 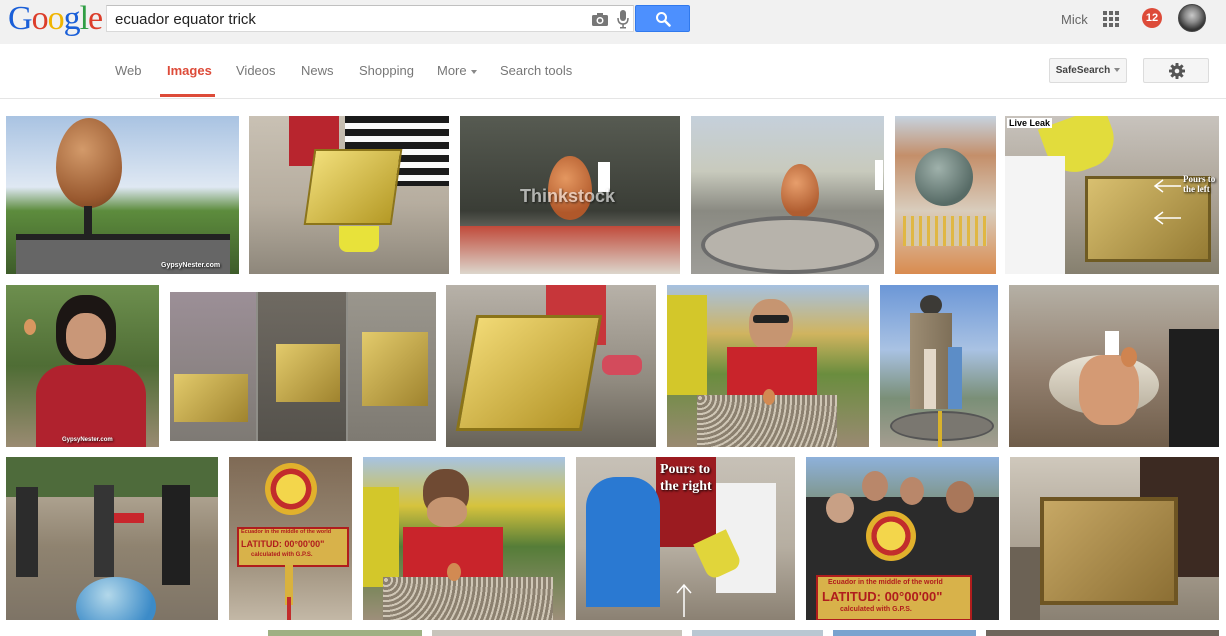 What do you see at coordinates (684, 600) in the screenshot?
I see `arrow-up-icon` at bounding box center [684, 600].